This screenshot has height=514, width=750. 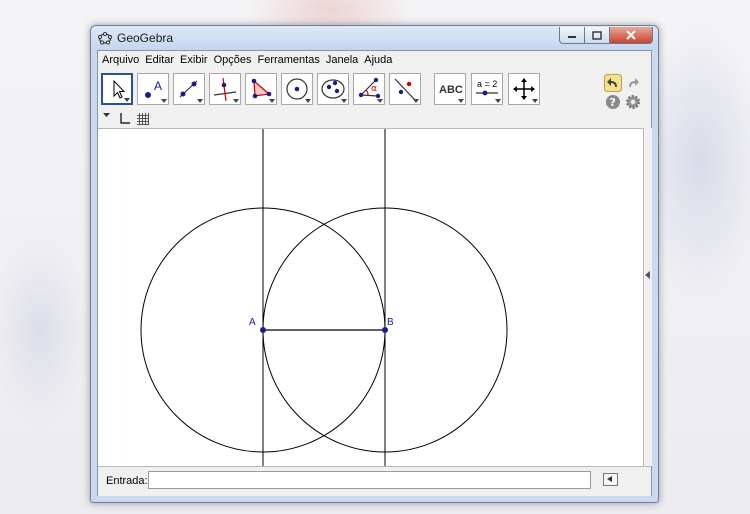 What do you see at coordinates (153, 89) in the screenshot?
I see `tool-point: A` at bounding box center [153, 89].